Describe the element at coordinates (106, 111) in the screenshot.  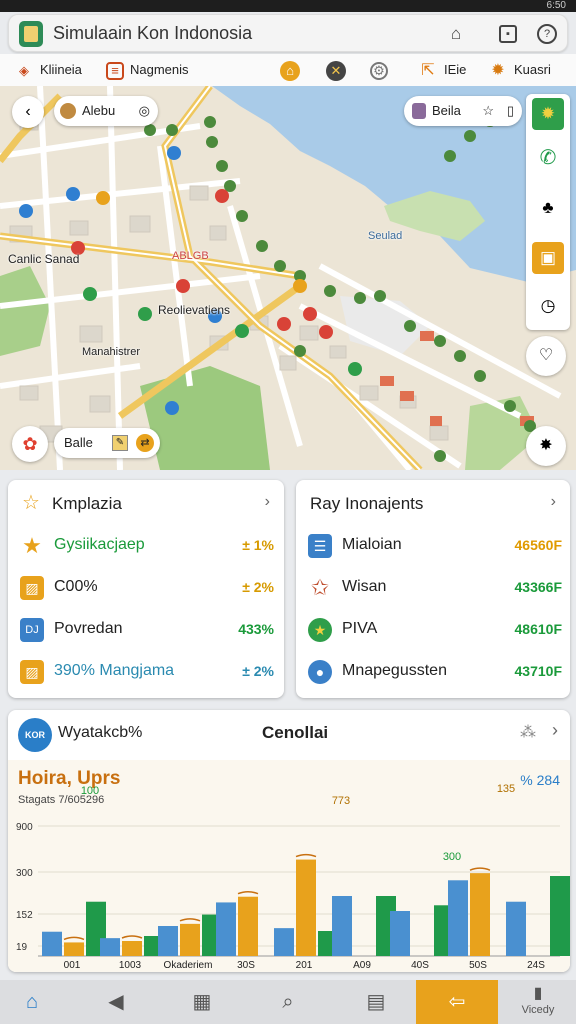
I see `location-pill: Alebu ◎` at that location.